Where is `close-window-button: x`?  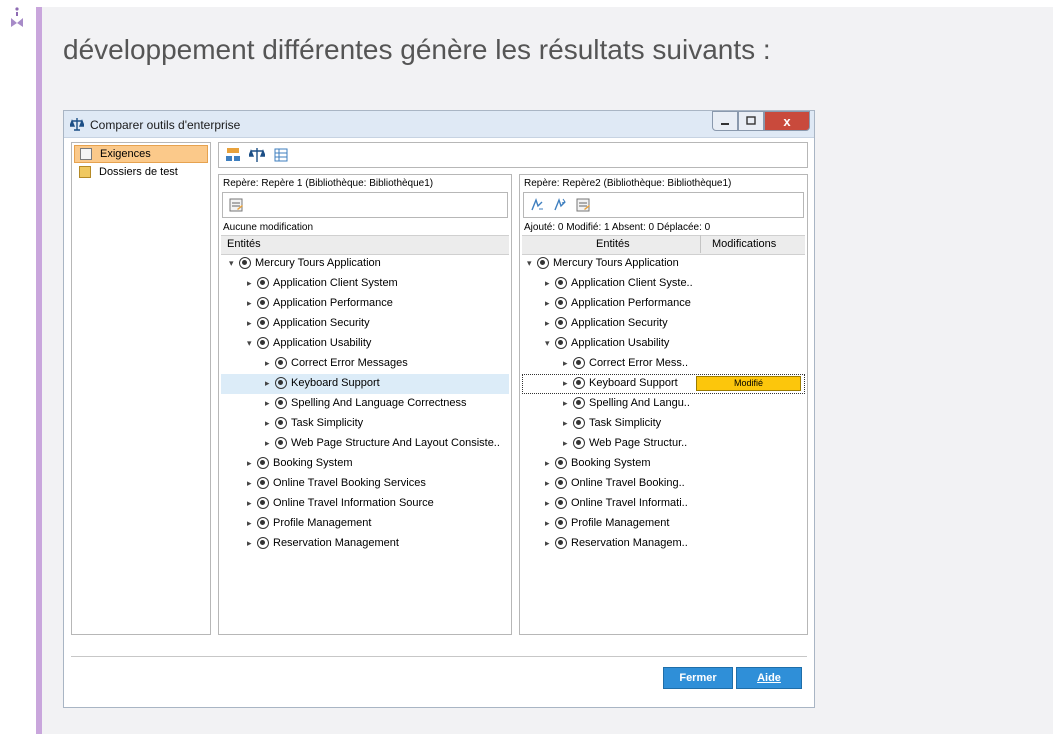 close-window-button: x is located at coordinates (787, 121).